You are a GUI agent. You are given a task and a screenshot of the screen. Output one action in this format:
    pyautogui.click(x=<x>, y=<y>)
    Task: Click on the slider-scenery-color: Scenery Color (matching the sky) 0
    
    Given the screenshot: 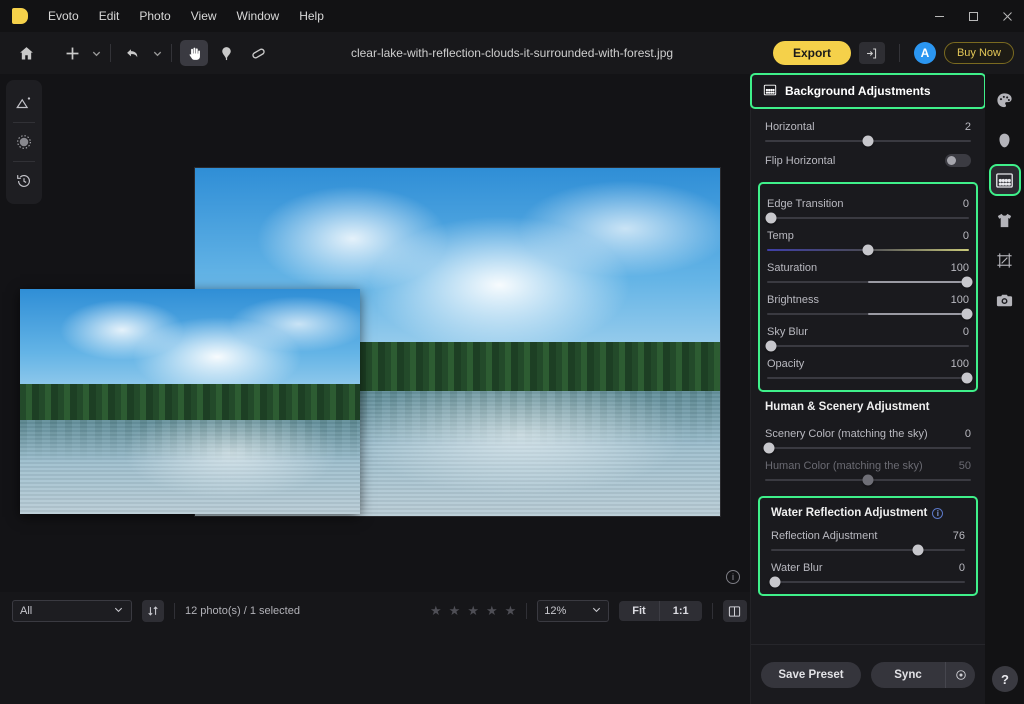 What is the action you would take?
    pyautogui.click(x=867, y=436)
    